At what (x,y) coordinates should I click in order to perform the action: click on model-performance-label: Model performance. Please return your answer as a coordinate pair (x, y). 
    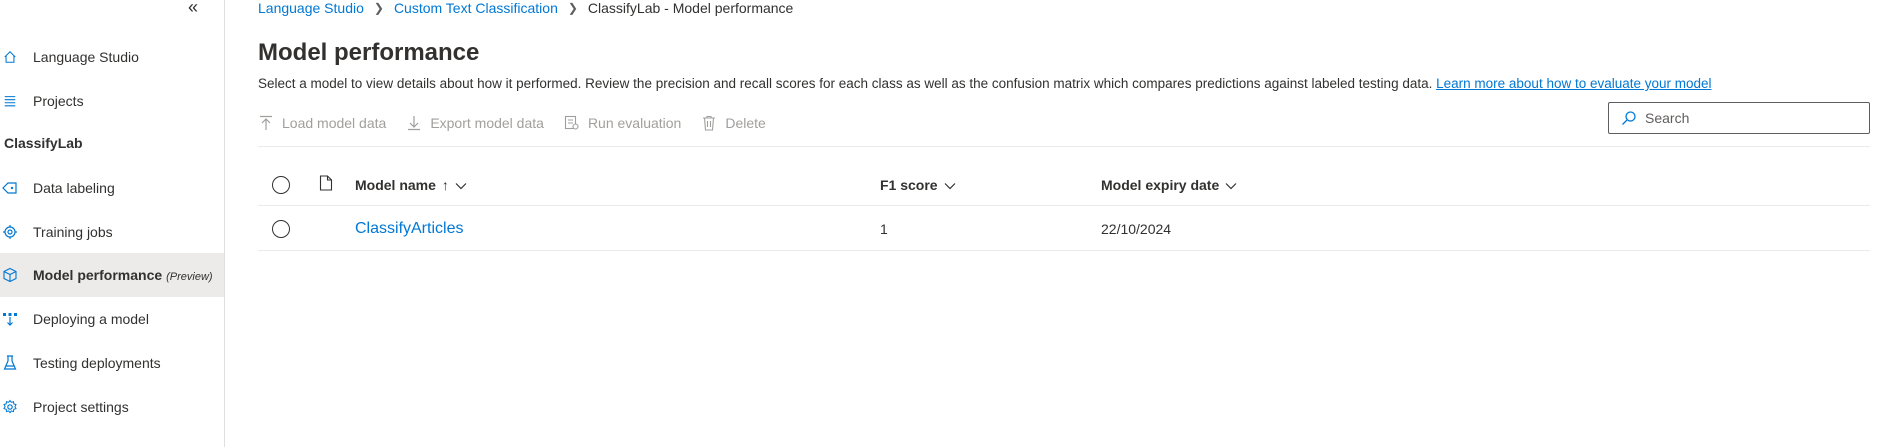
    Looking at the image, I should click on (98, 275).